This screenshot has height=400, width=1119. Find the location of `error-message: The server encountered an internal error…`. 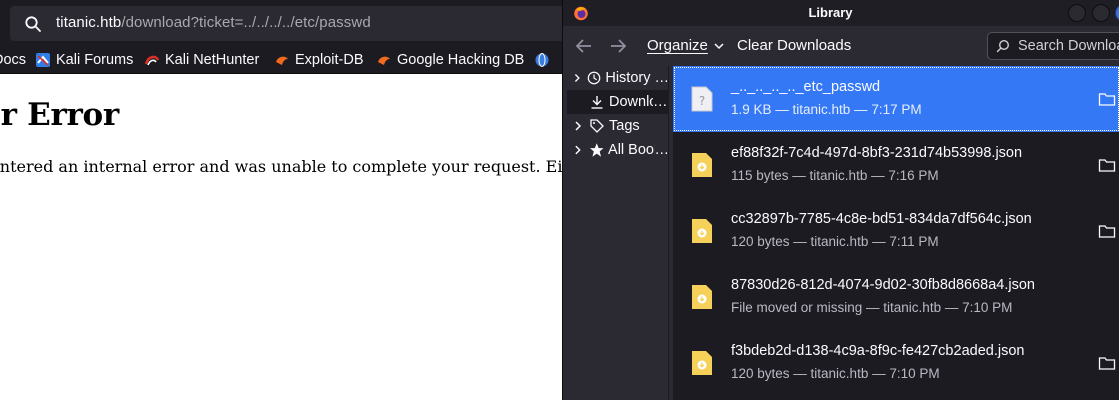

error-message: The server encountered an internal error… is located at coordinates (281, 166).